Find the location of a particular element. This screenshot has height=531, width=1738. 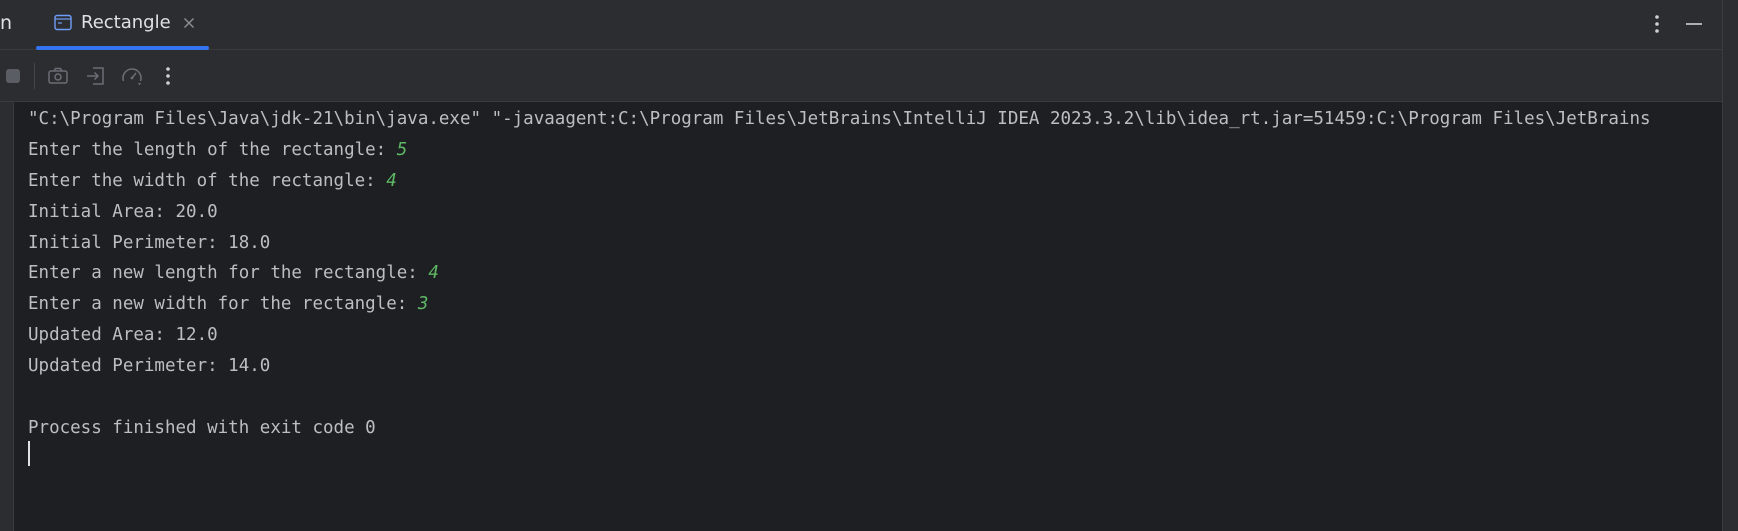

toolbar-separator is located at coordinates (34, 76).